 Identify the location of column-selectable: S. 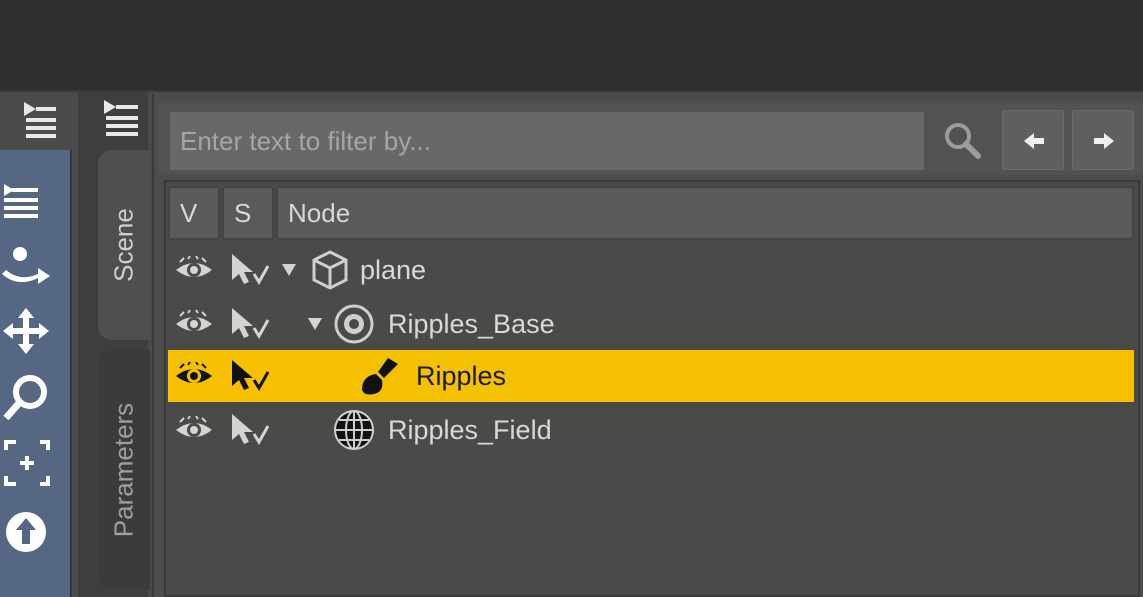
(248, 213).